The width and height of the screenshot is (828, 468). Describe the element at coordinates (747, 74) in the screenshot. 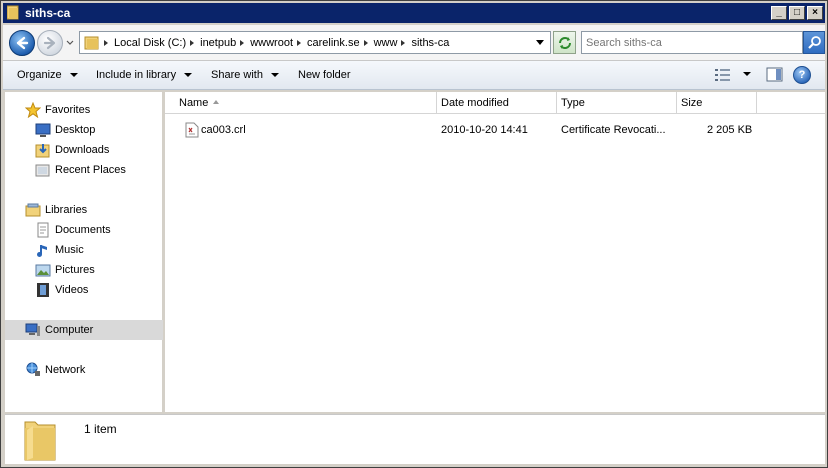

I see `view-options-chevron-icon` at that location.